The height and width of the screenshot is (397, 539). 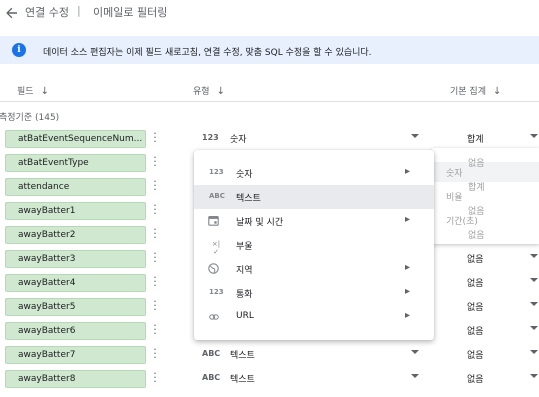 What do you see at coordinates (216, 248) in the screenshot?
I see `boolean-icon: ×|✓` at bounding box center [216, 248].